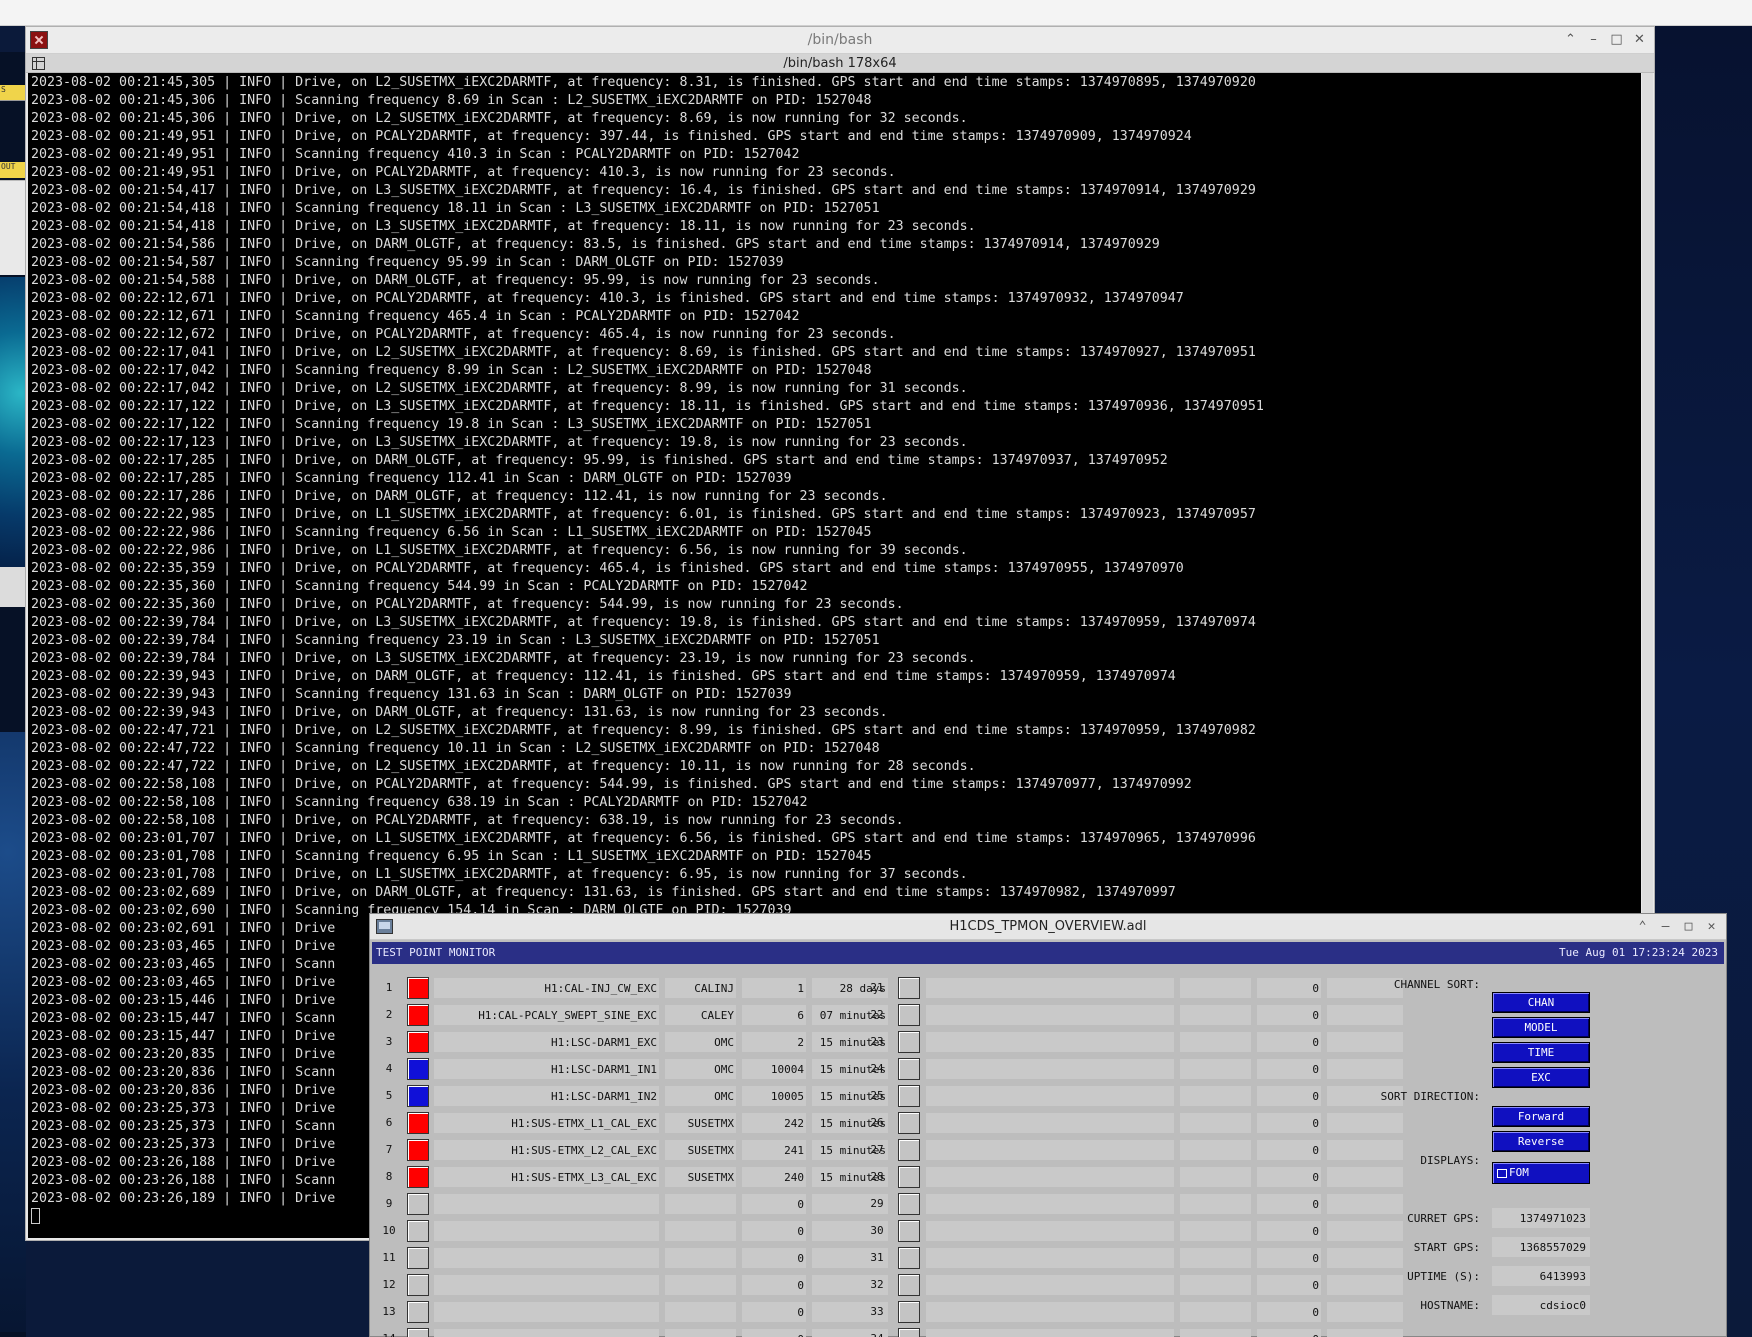  What do you see at coordinates (1541, 1077) in the screenshot?
I see `sort-exc-button: EXC` at bounding box center [1541, 1077].